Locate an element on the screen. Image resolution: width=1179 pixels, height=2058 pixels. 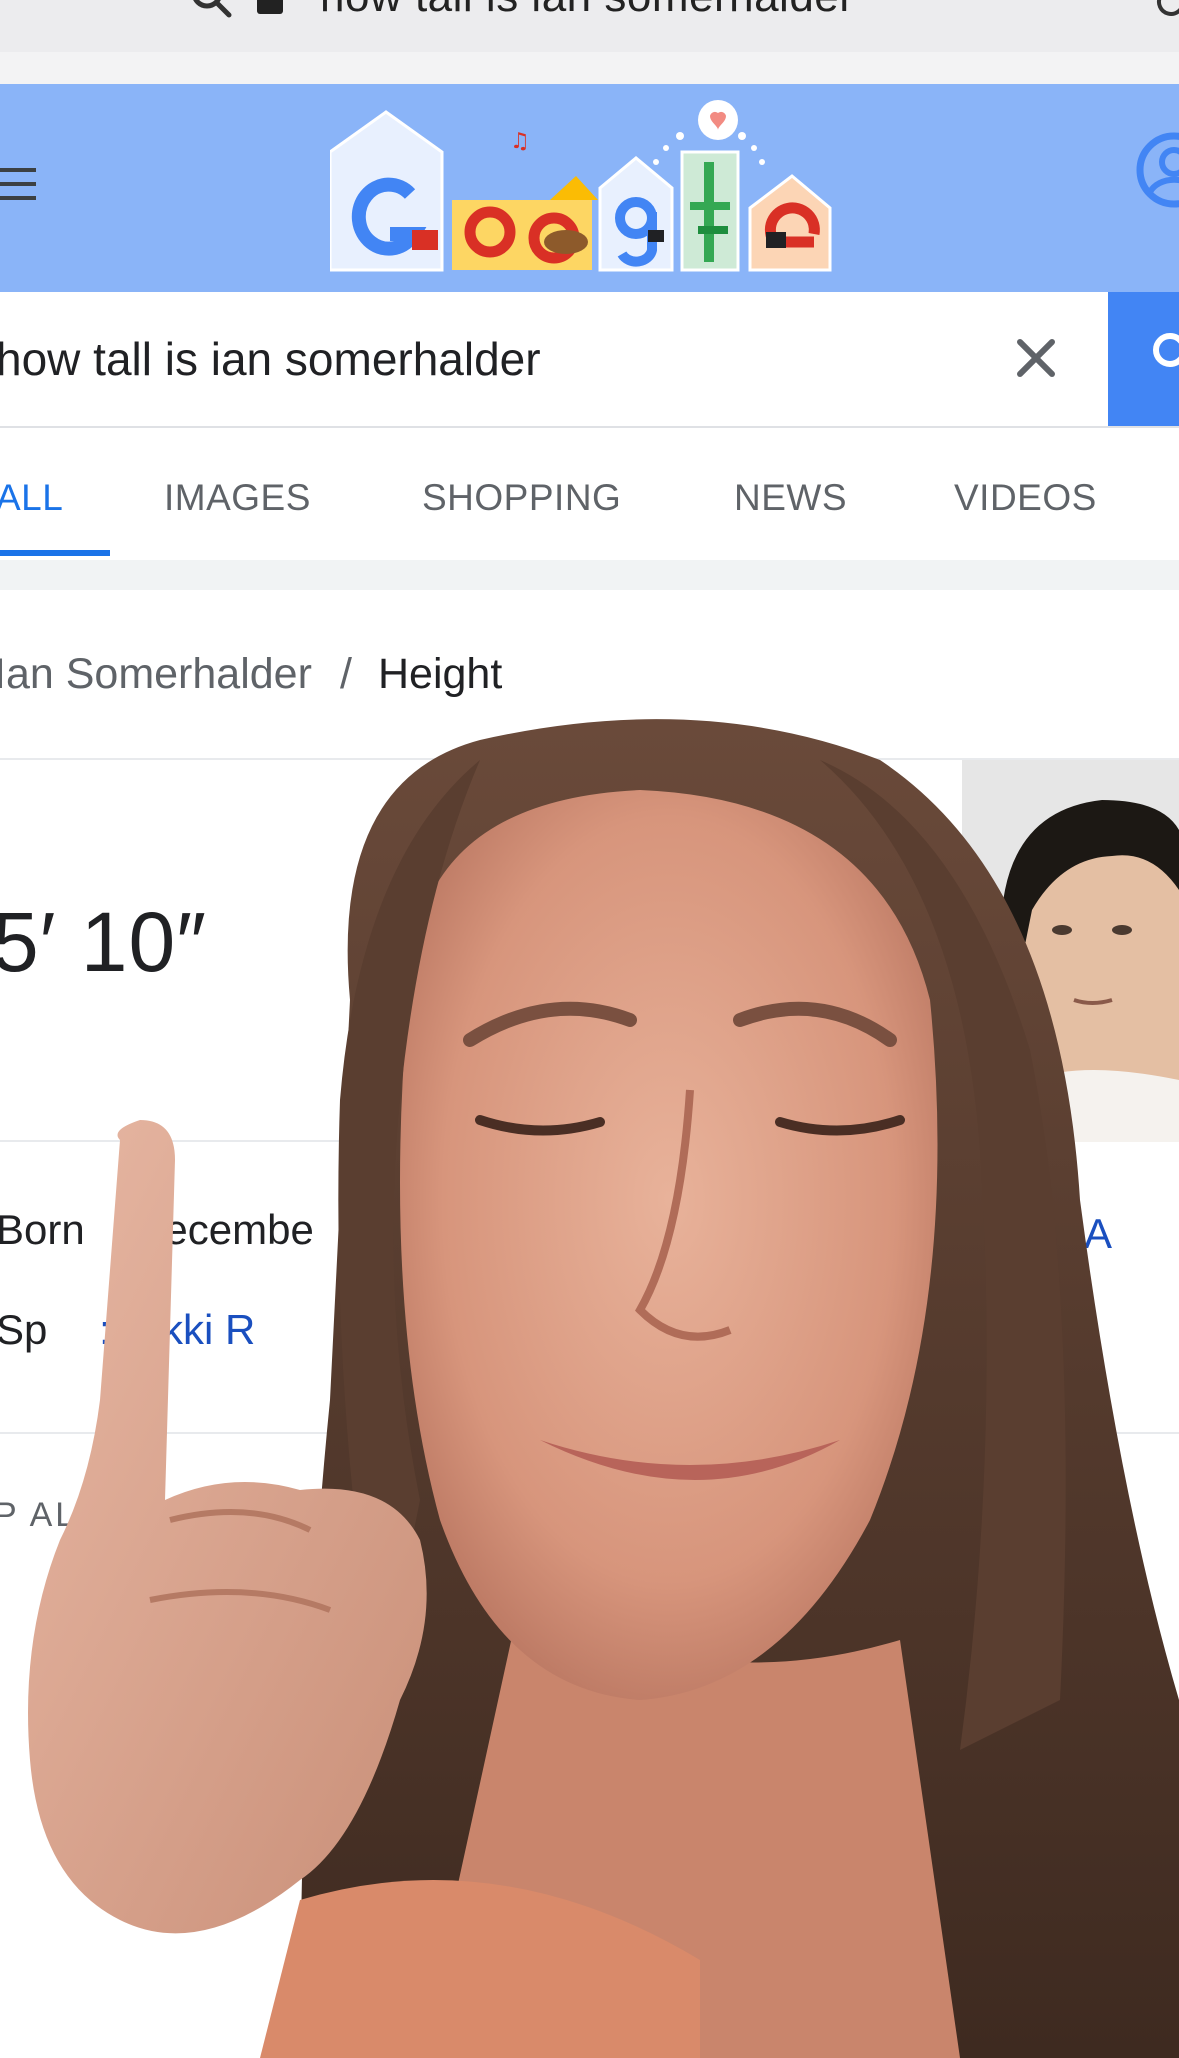
search-button is located at coordinates (1143, 359).